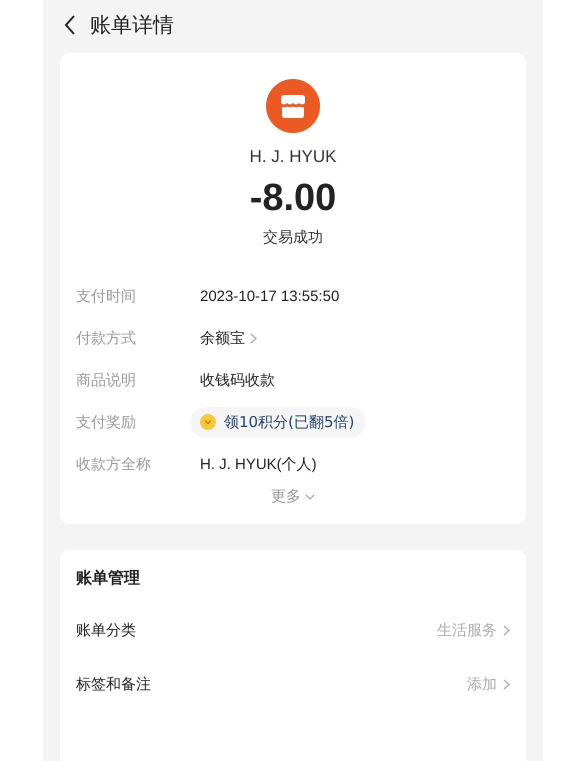 The height and width of the screenshot is (761, 582). What do you see at coordinates (258, 464) in the screenshot?
I see `detail-value: H. J. HYUK(个人)` at bounding box center [258, 464].